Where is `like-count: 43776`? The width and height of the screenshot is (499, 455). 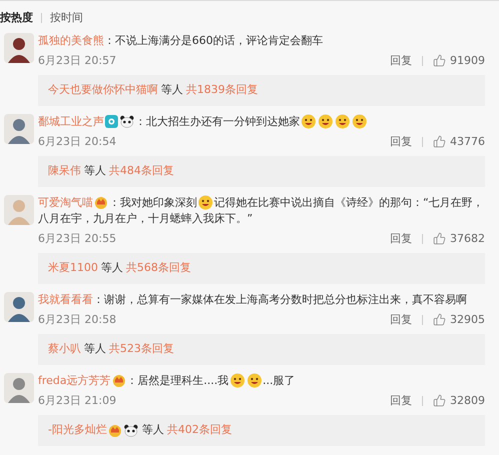 like-count: 43776 is located at coordinates (467, 142).